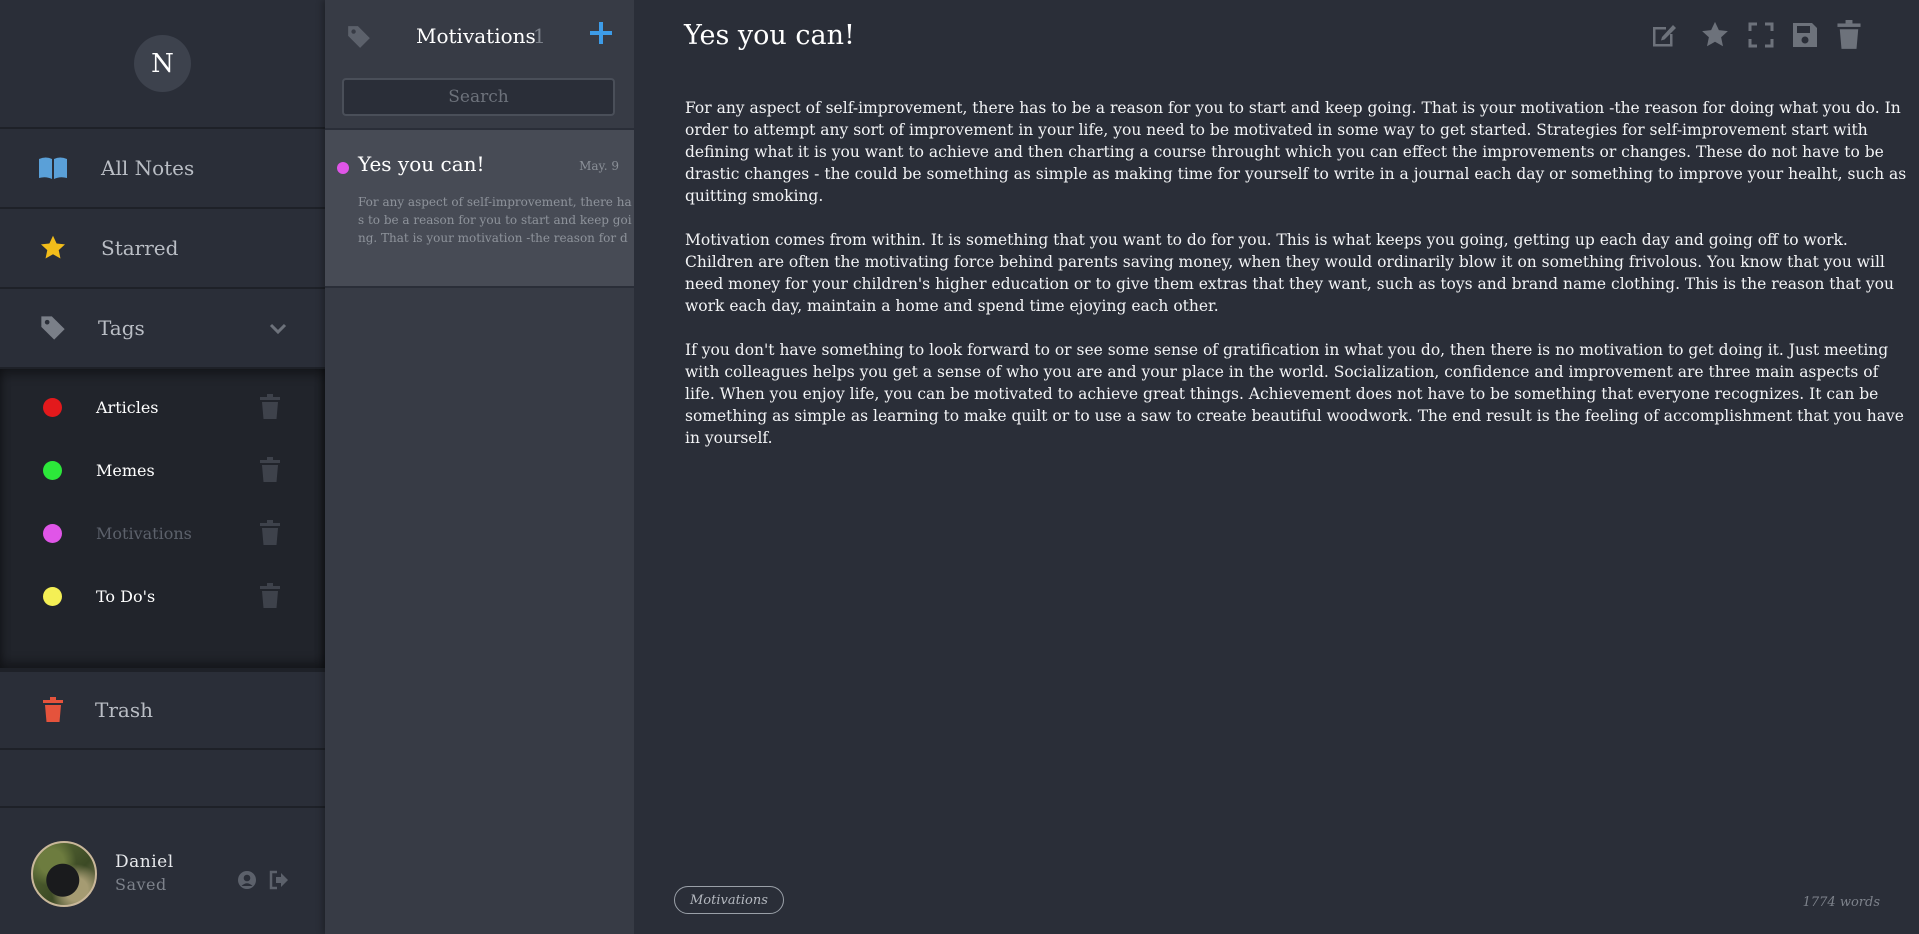  Describe the element at coordinates (279, 880) in the screenshot. I see `logout-icon` at that location.